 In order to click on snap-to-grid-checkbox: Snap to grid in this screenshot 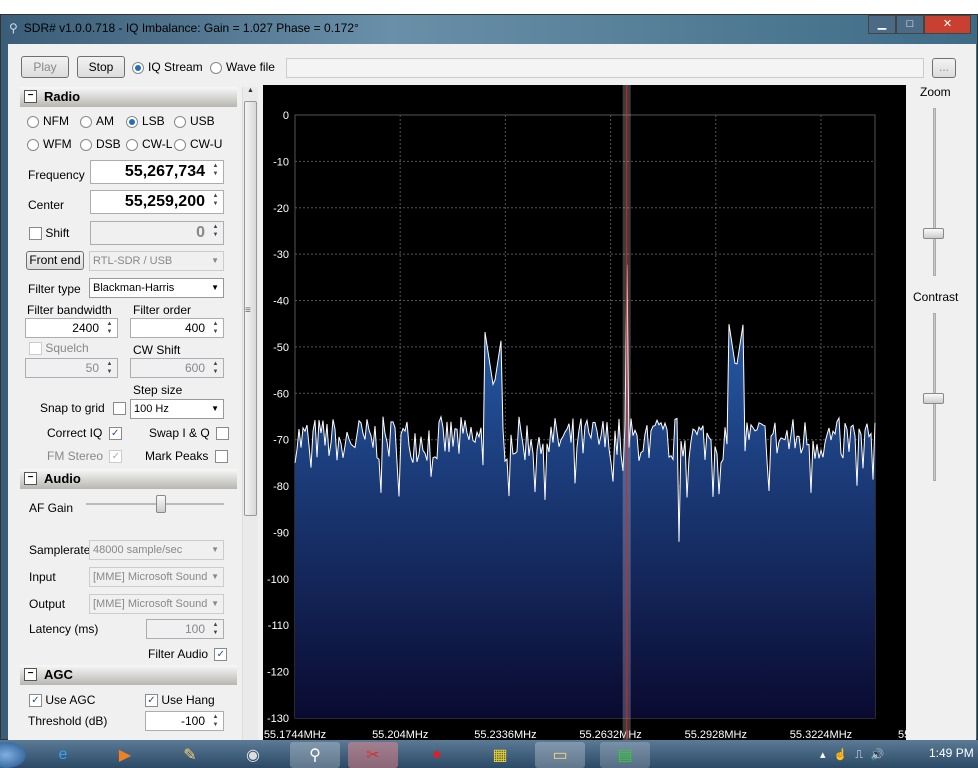, I will do `click(83, 408)`.